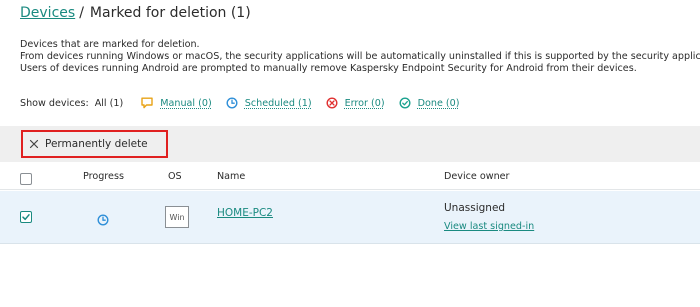  What do you see at coordinates (34, 144) in the screenshot?
I see `close-icon` at bounding box center [34, 144].